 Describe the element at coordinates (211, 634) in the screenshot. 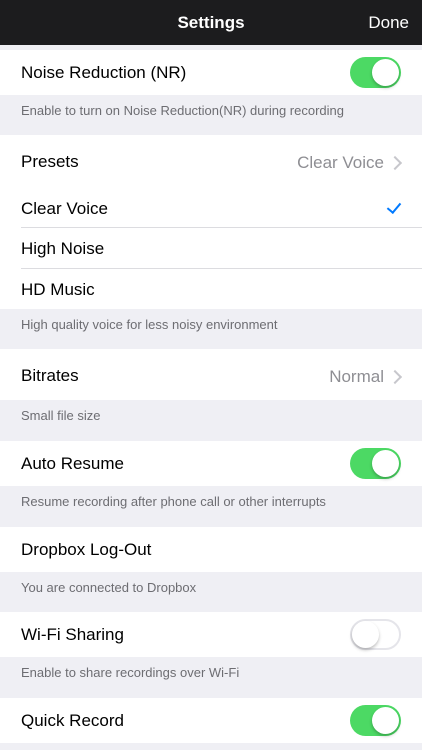

I see `wifi-sharing-row: Wi-Fi Sharing` at that location.